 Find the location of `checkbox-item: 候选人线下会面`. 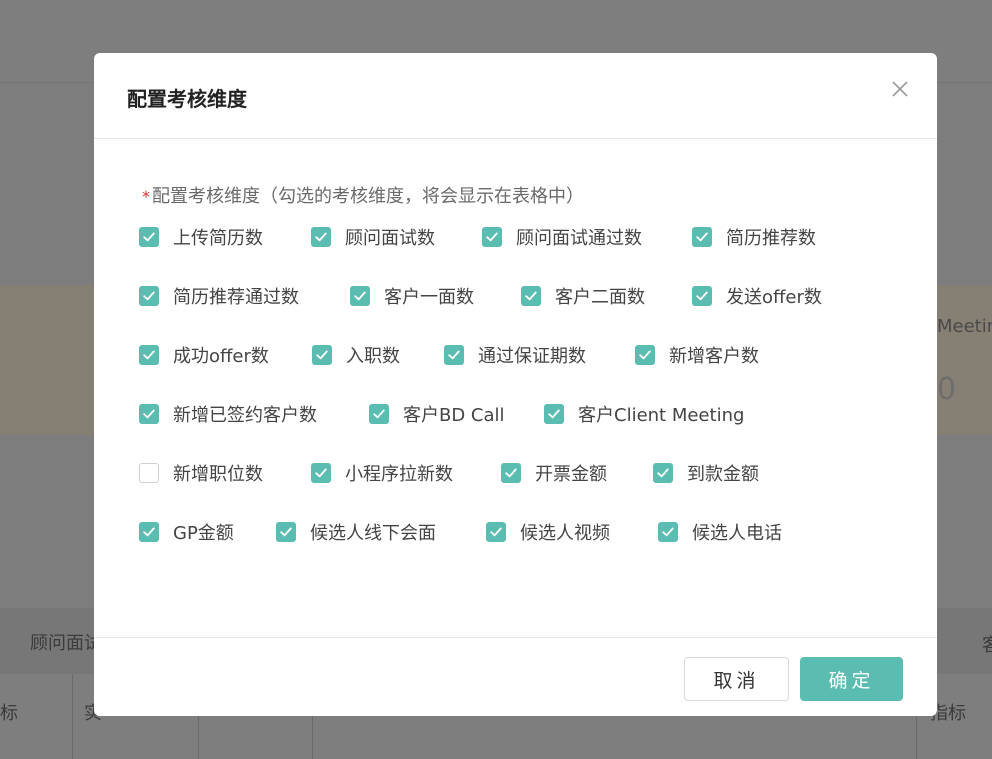

checkbox-item: 候选人线下会面 is located at coordinates (356, 532).